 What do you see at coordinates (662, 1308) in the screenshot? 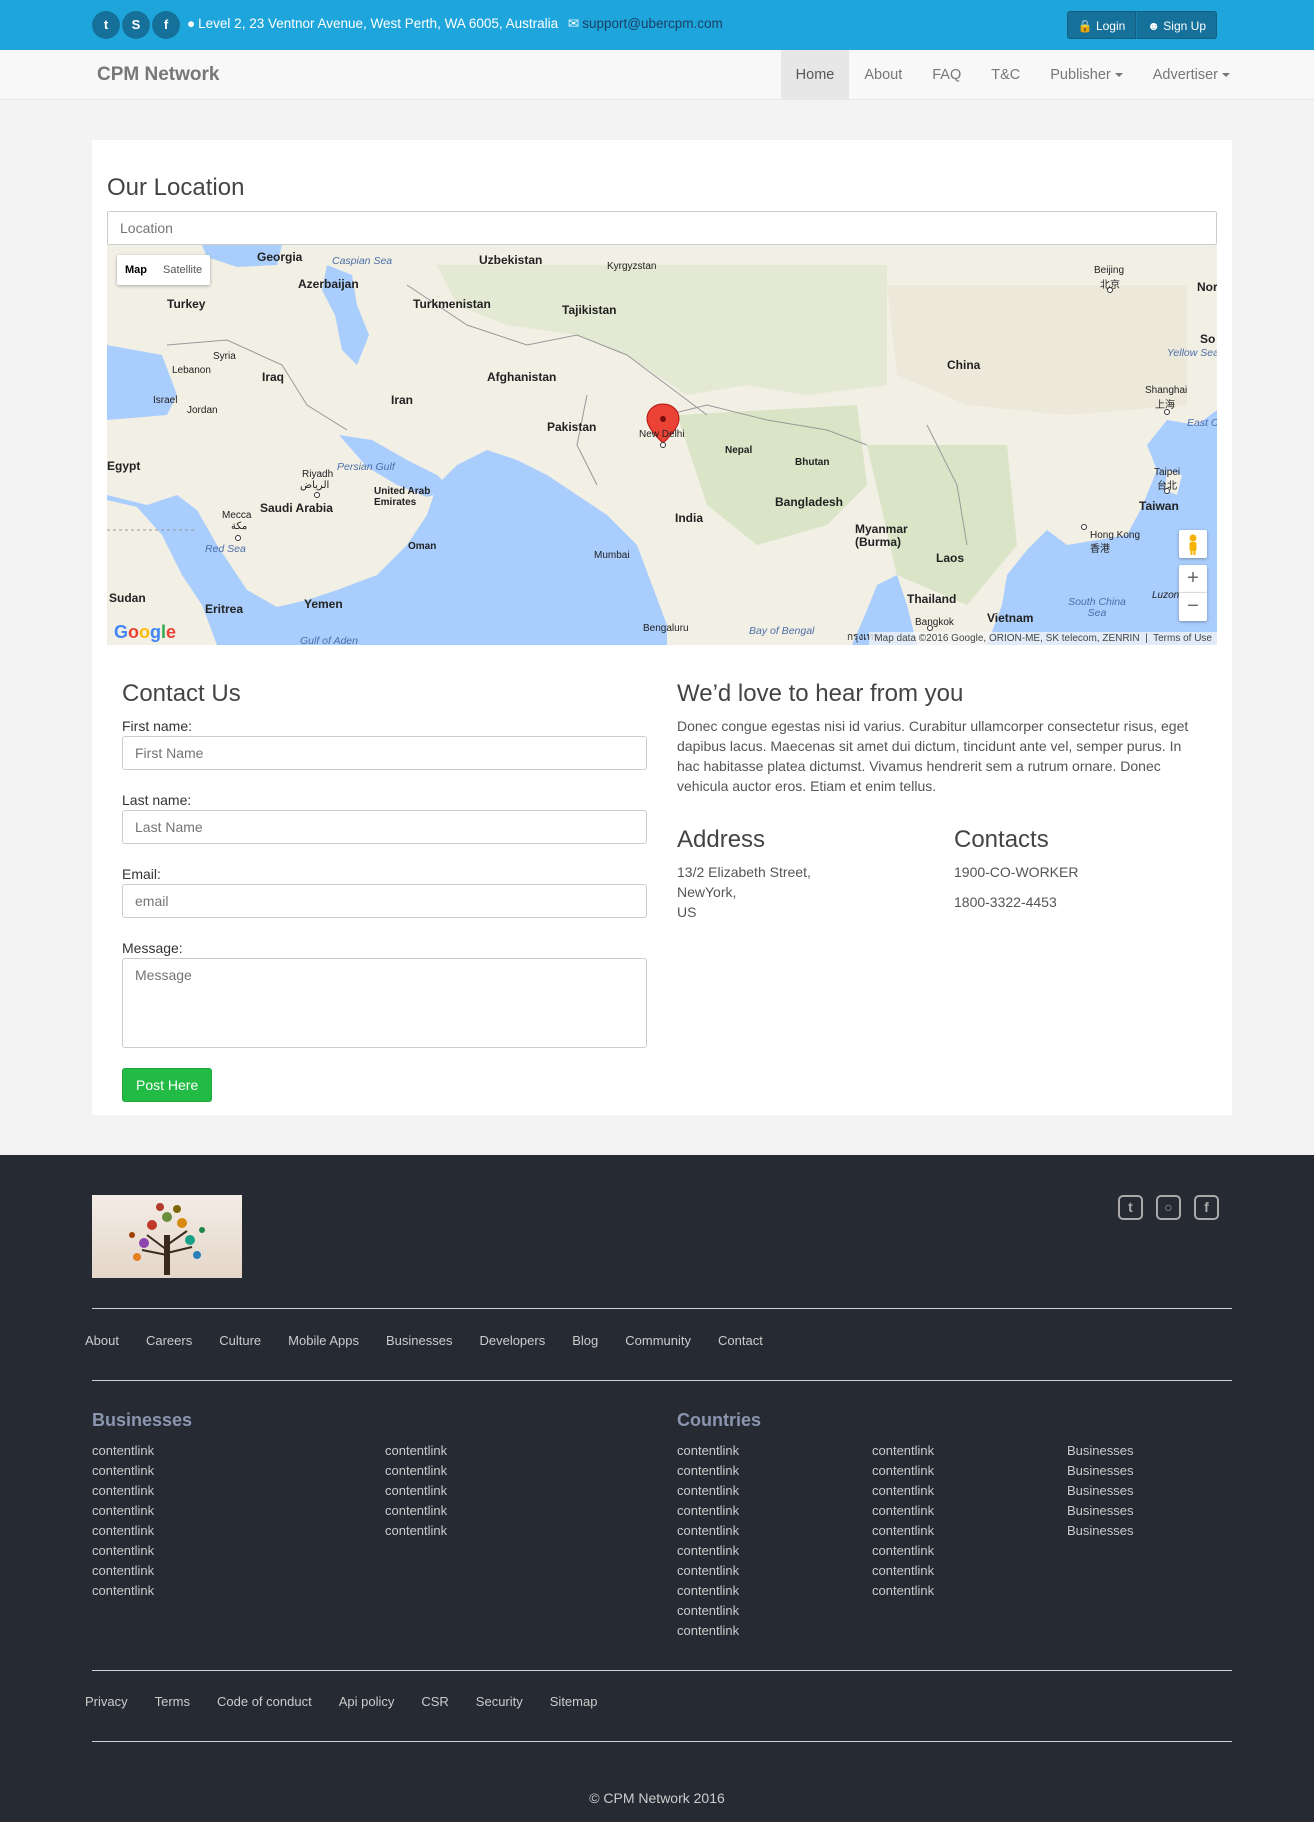
I see `footer-divider` at bounding box center [662, 1308].